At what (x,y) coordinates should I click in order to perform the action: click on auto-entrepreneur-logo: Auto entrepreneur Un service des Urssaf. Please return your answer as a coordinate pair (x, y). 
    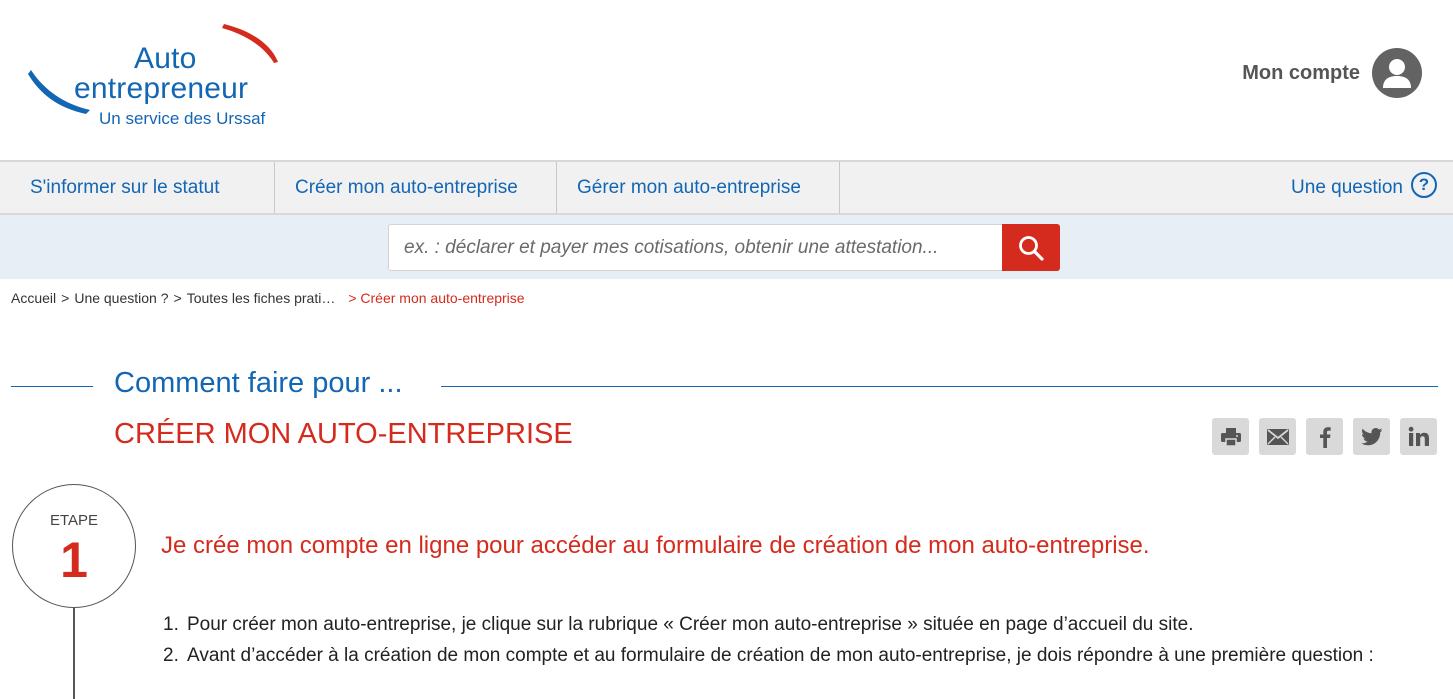
    Looking at the image, I should click on (158, 77).